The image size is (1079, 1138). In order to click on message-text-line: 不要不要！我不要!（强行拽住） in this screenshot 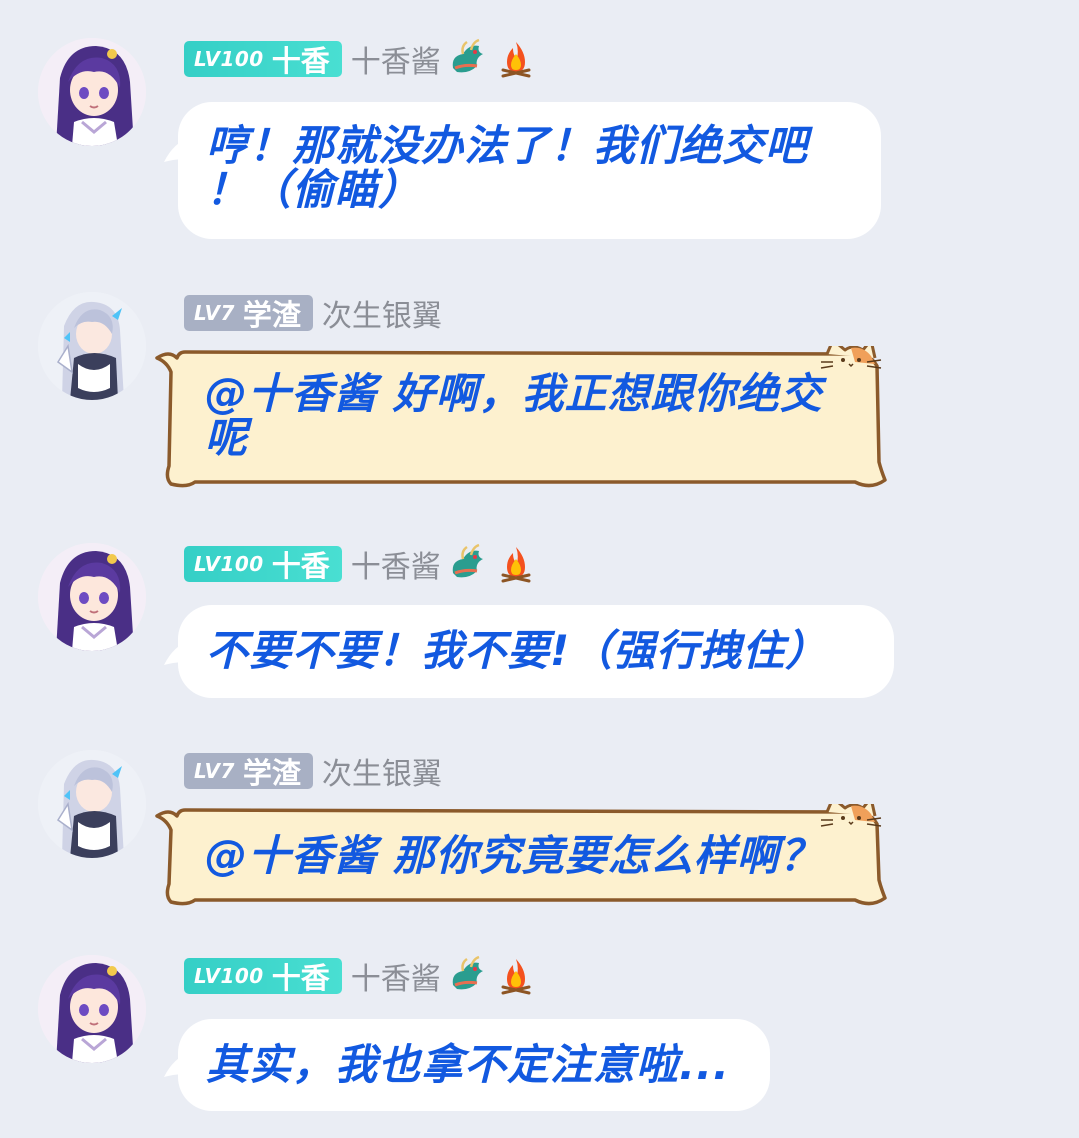, I will do `click(517, 650)`.